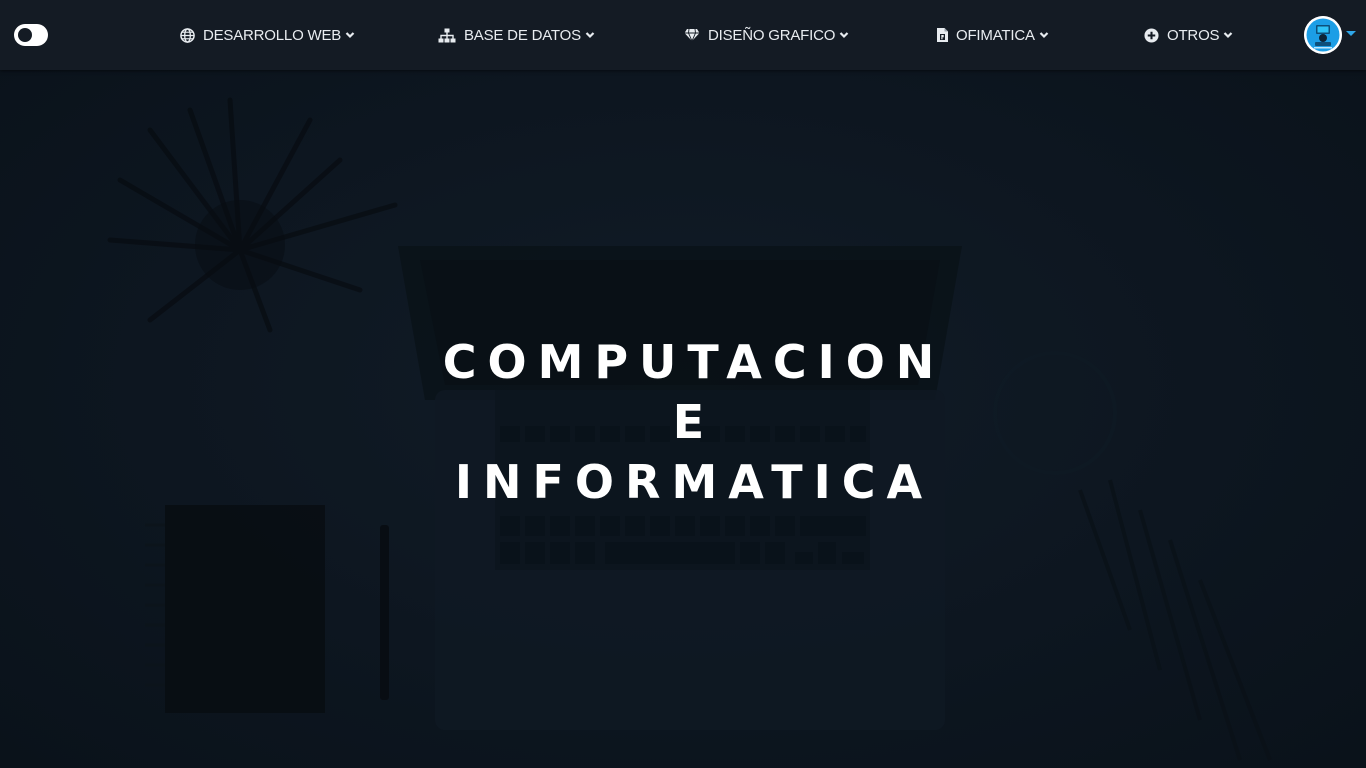 The image size is (1366, 768). What do you see at coordinates (272, 35) in the screenshot?
I see `nav-item-label: DESARROLLO WEB` at bounding box center [272, 35].